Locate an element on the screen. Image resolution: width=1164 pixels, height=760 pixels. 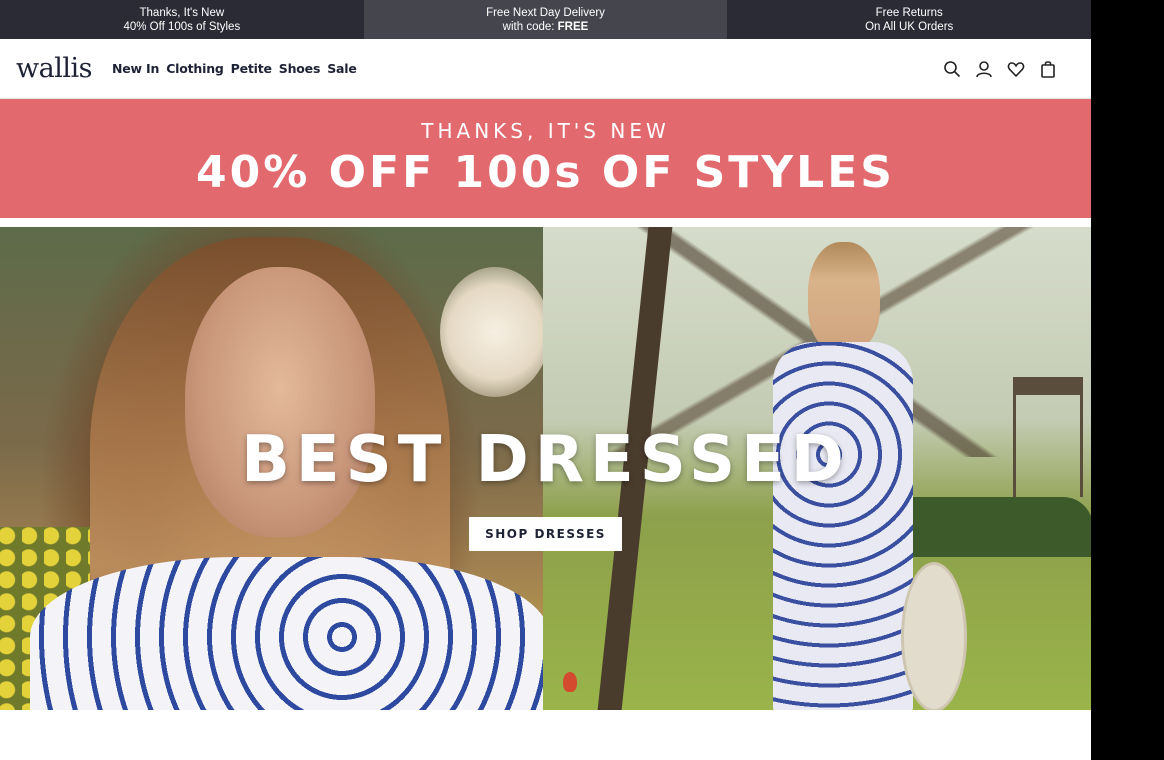
window-edge is located at coordinates (1127, 380).